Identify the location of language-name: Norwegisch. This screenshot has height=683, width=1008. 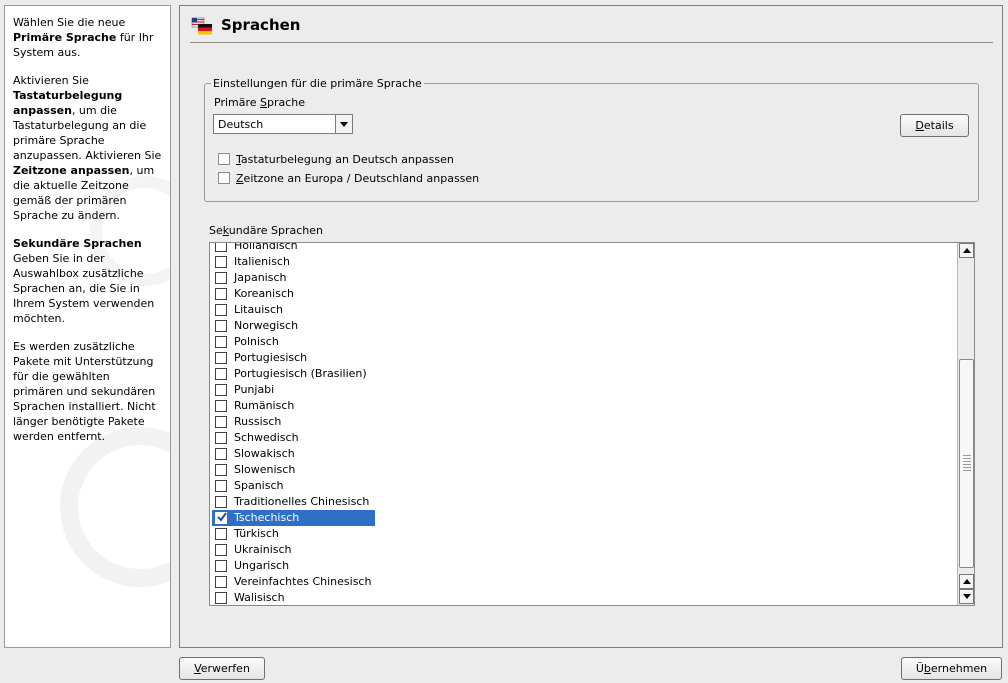
(266, 325).